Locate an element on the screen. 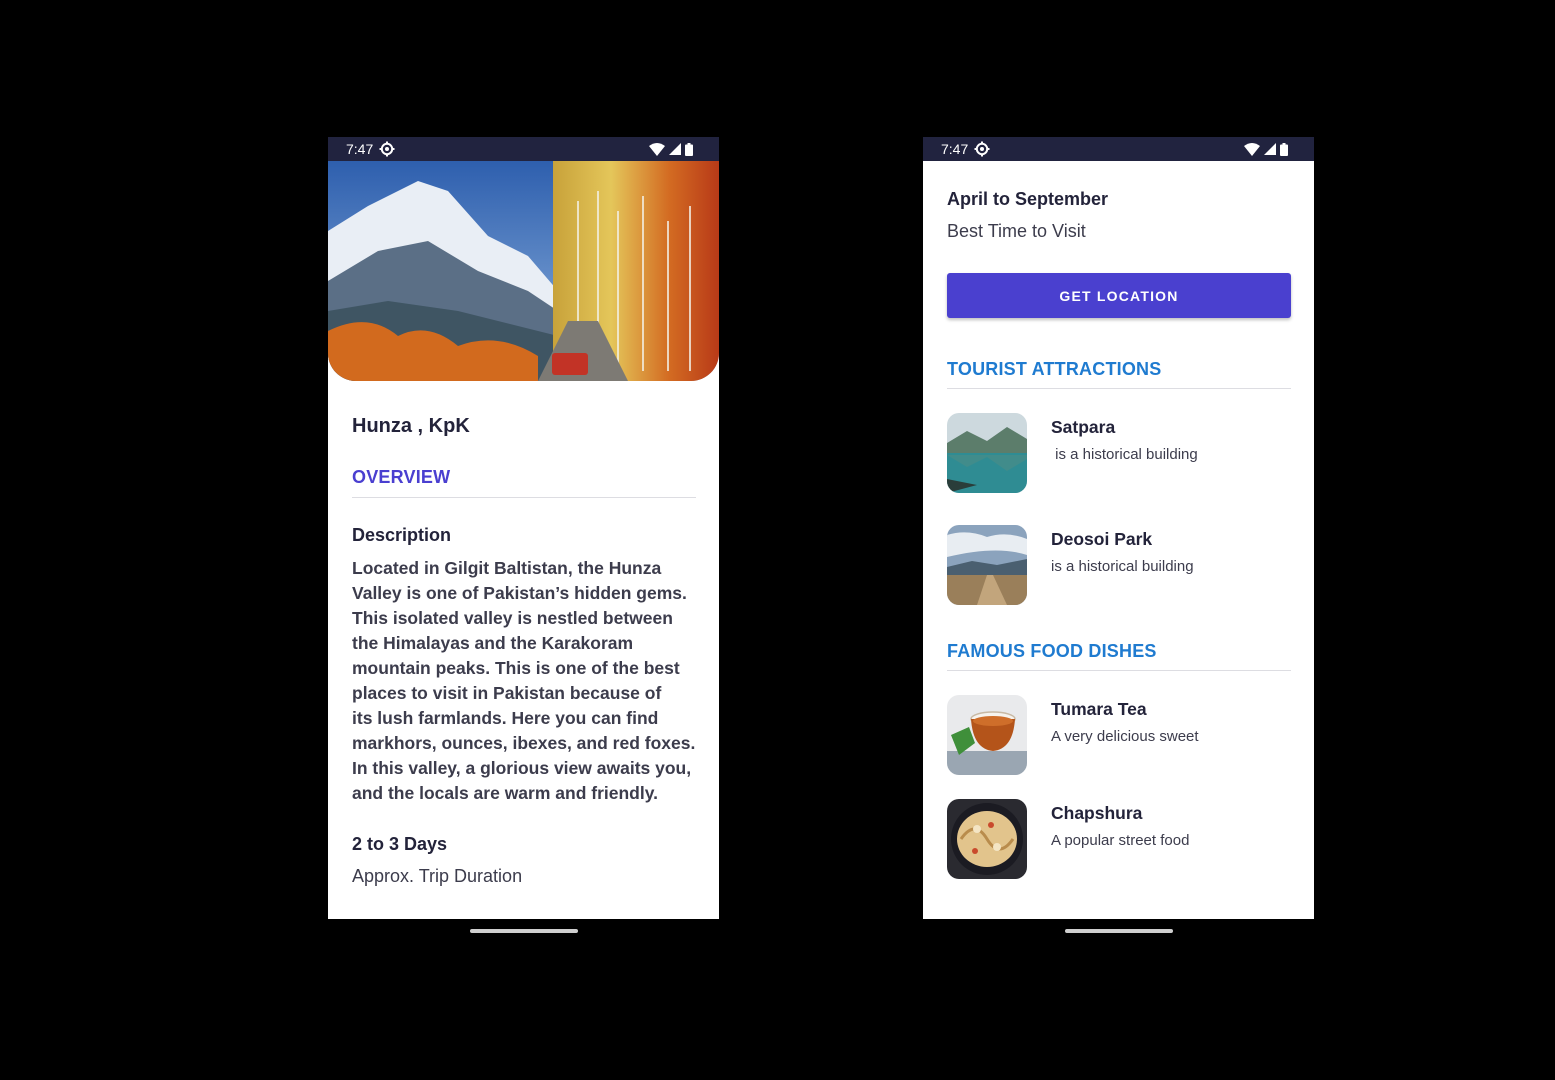 Image resolution: width=1555 pixels, height=1080 pixels. food-name: Chapshura is located at coordinates (1097, 813).